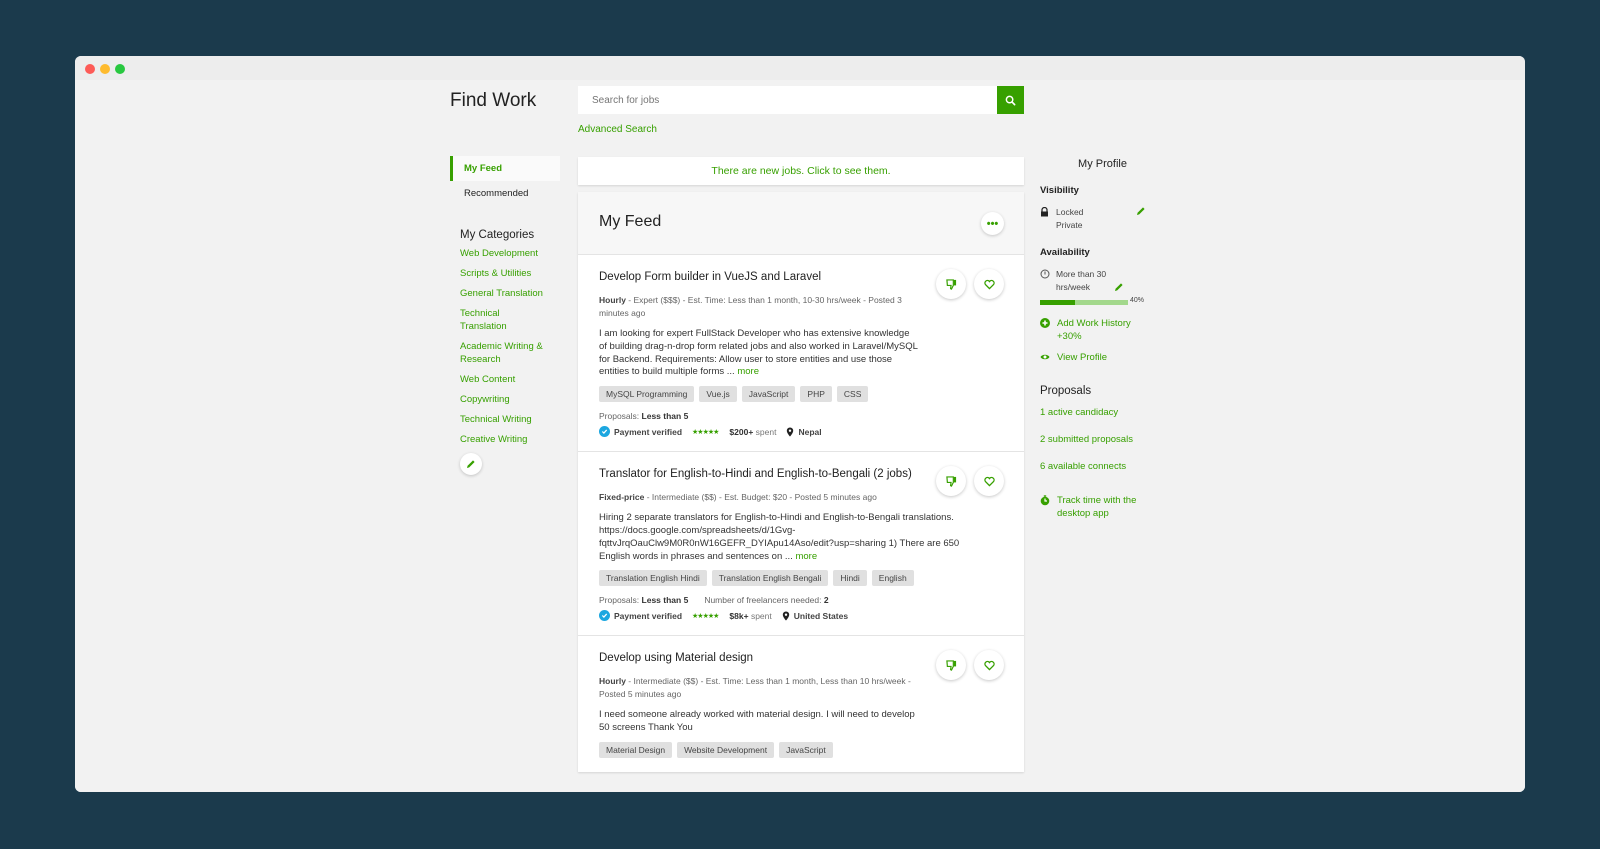 This screenshot has width=1600, height=849. Describe the element at coordinates (505, 273) in the screenshot. I see `category-link: Scripts & Utilities` at that location.